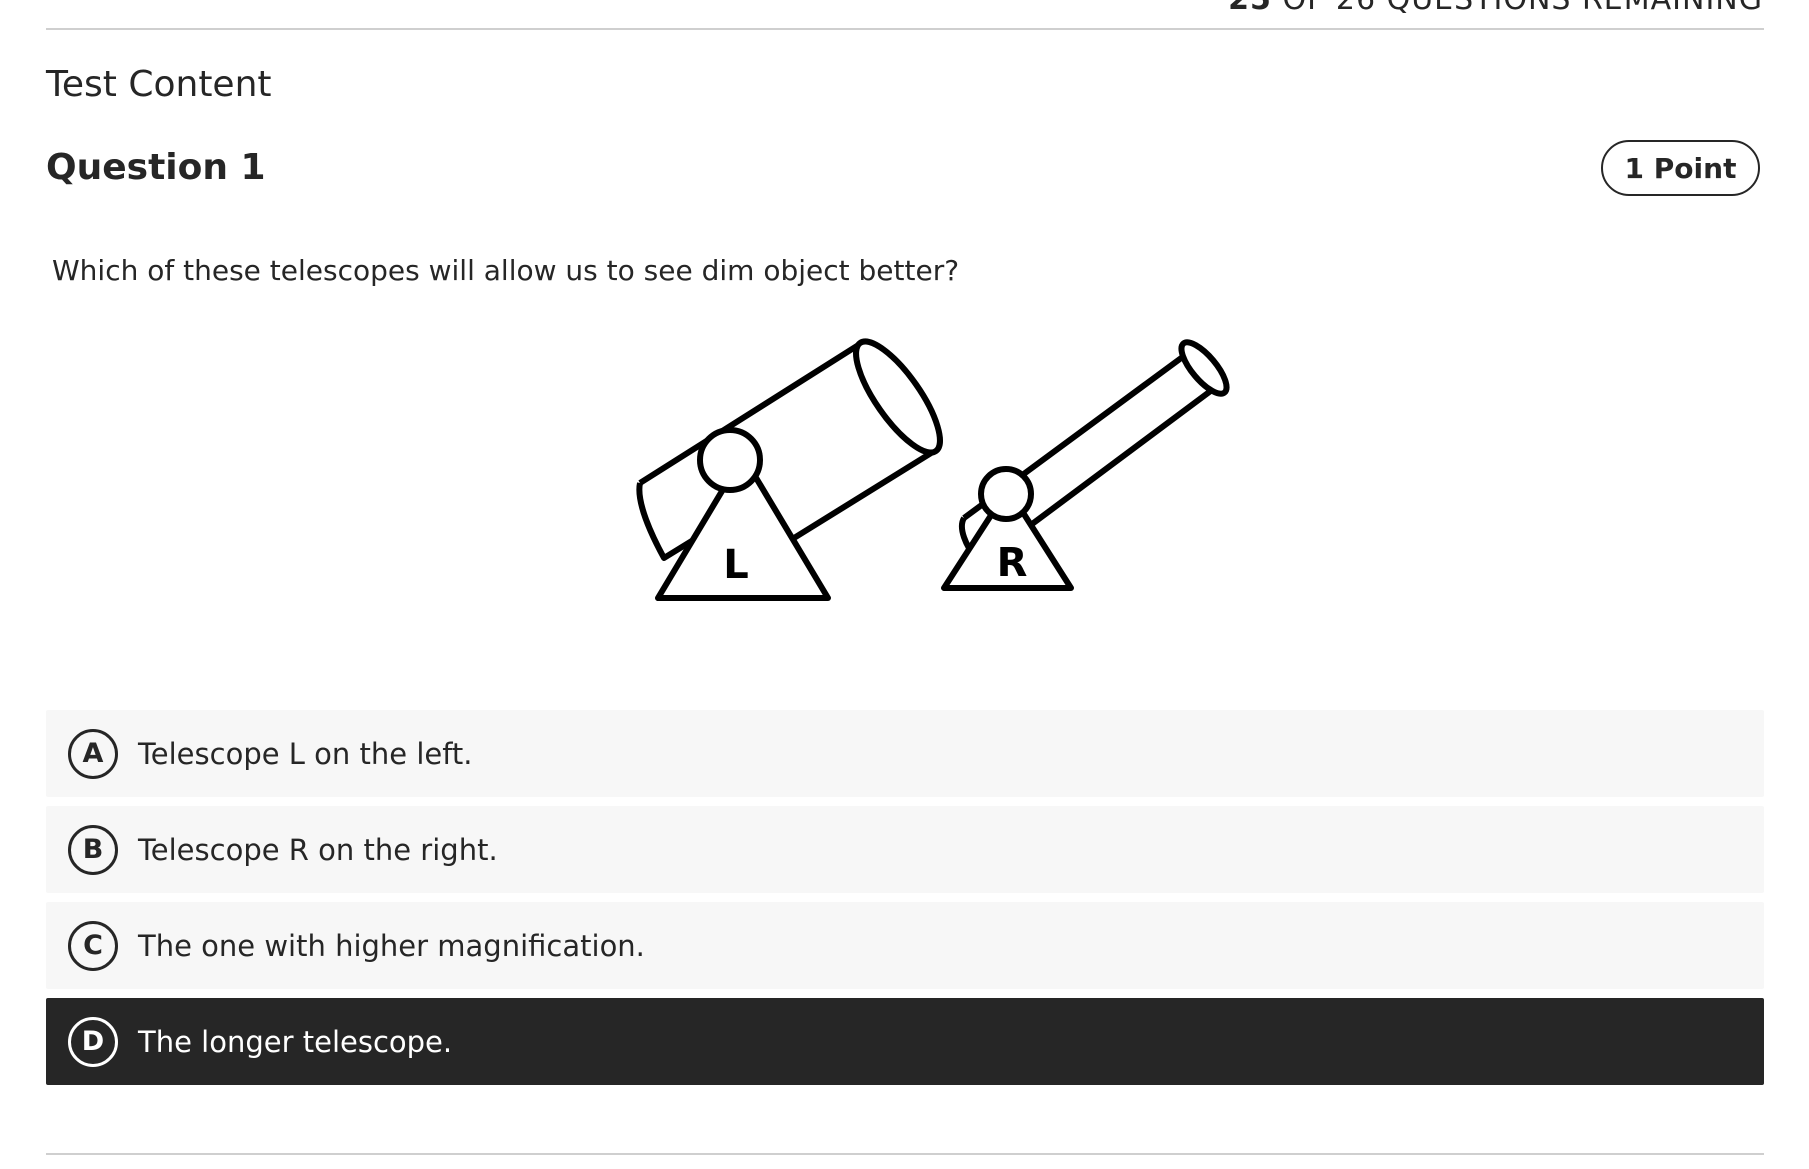 This screenshot has width=1809, height=1169. What do you see at coordinates (295, 1041) in the screenshot?
I see `answer-text-d: The longer telescope.` at bounding box center [295, 1041].